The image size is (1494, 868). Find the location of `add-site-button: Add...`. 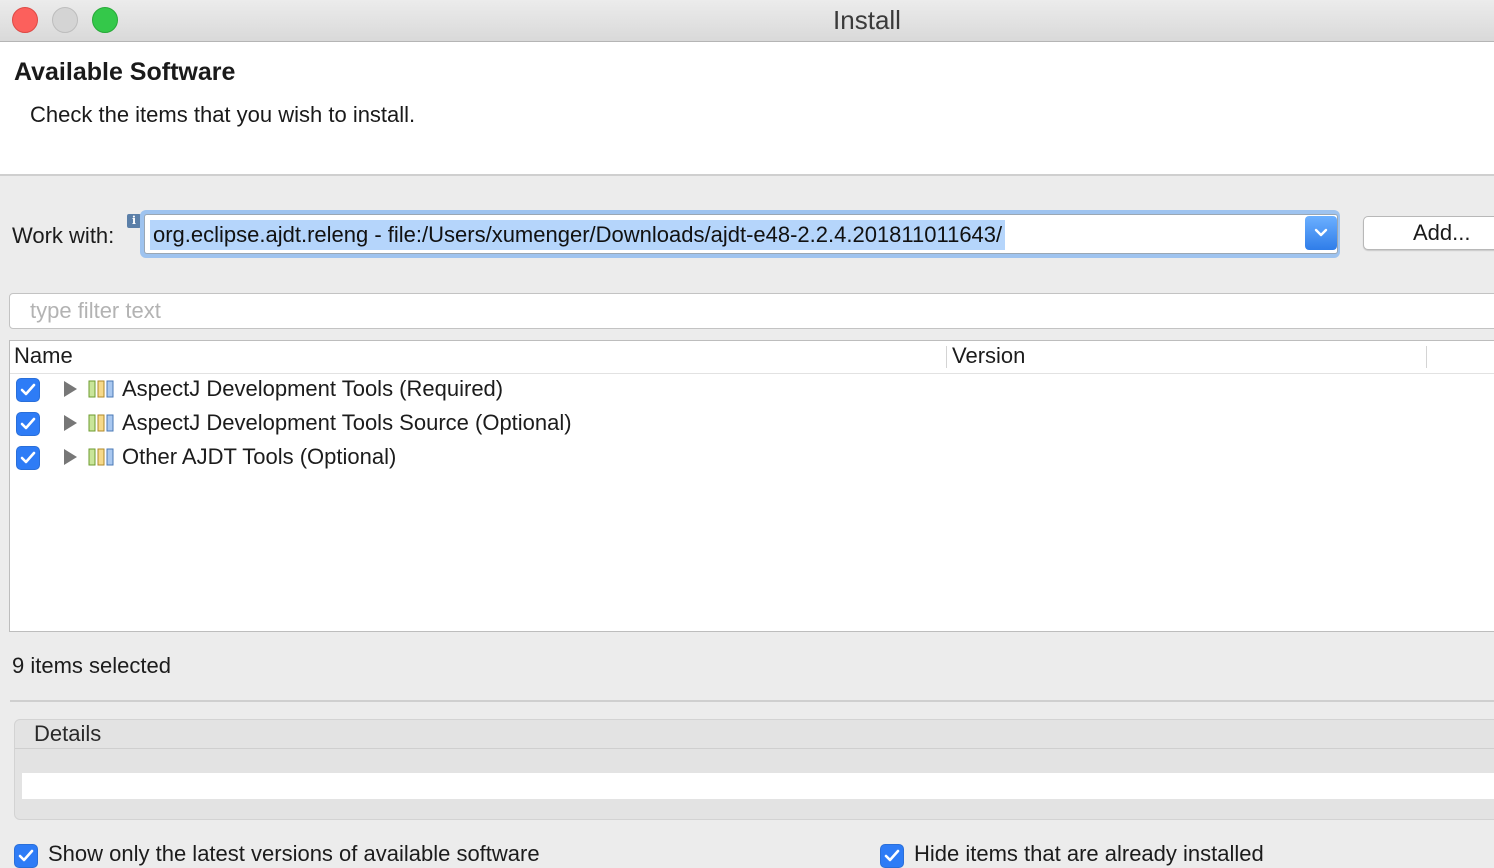

add-site-button: Add... is located at coordinates (1428, 233).